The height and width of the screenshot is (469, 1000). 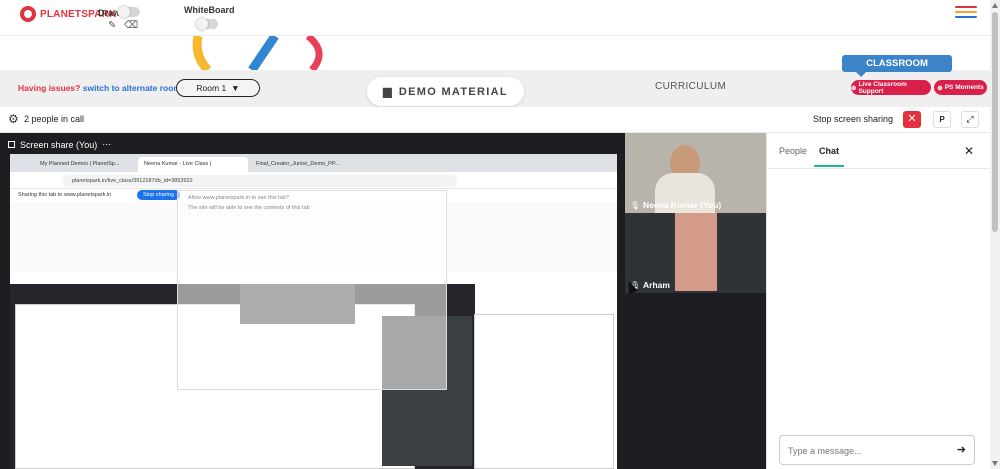 What do you see at coordinates (829, 151) in the screenshot?
I see `tab-chat: Chat` at bounding box center [829, 151].